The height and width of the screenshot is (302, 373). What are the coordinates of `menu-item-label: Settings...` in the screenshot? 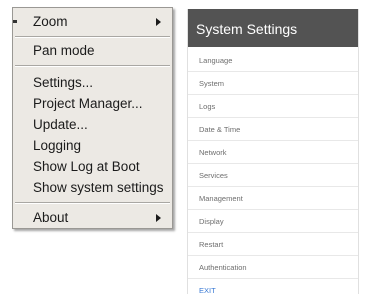 It's located at (63, 82).